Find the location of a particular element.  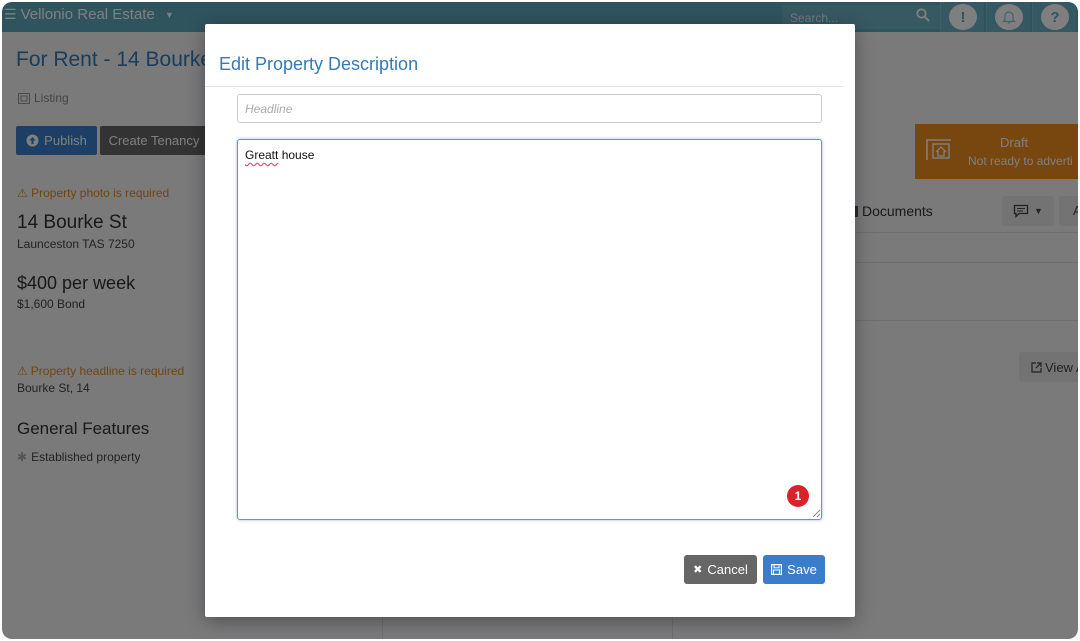

save-label: Save is located at coordinates (802, 569).